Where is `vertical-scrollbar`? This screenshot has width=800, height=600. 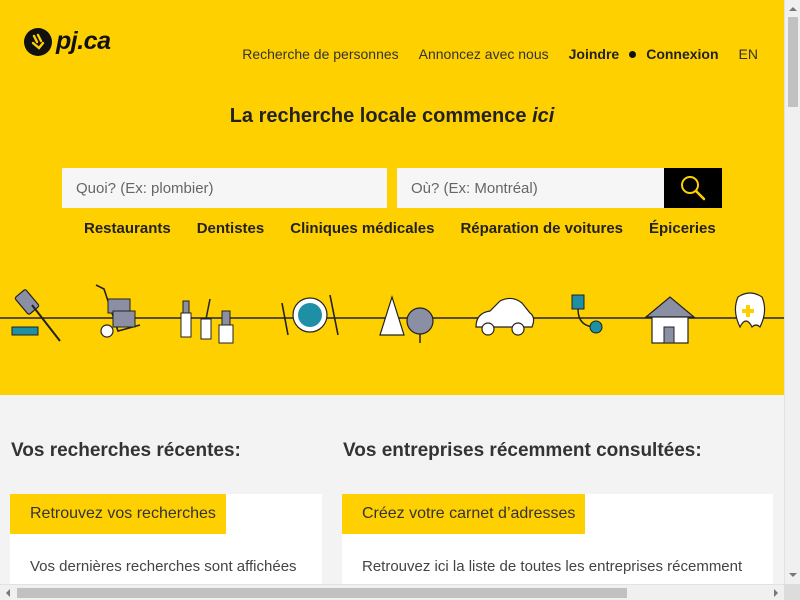 vertical-scrollbar is located at coordinates (792, 292).